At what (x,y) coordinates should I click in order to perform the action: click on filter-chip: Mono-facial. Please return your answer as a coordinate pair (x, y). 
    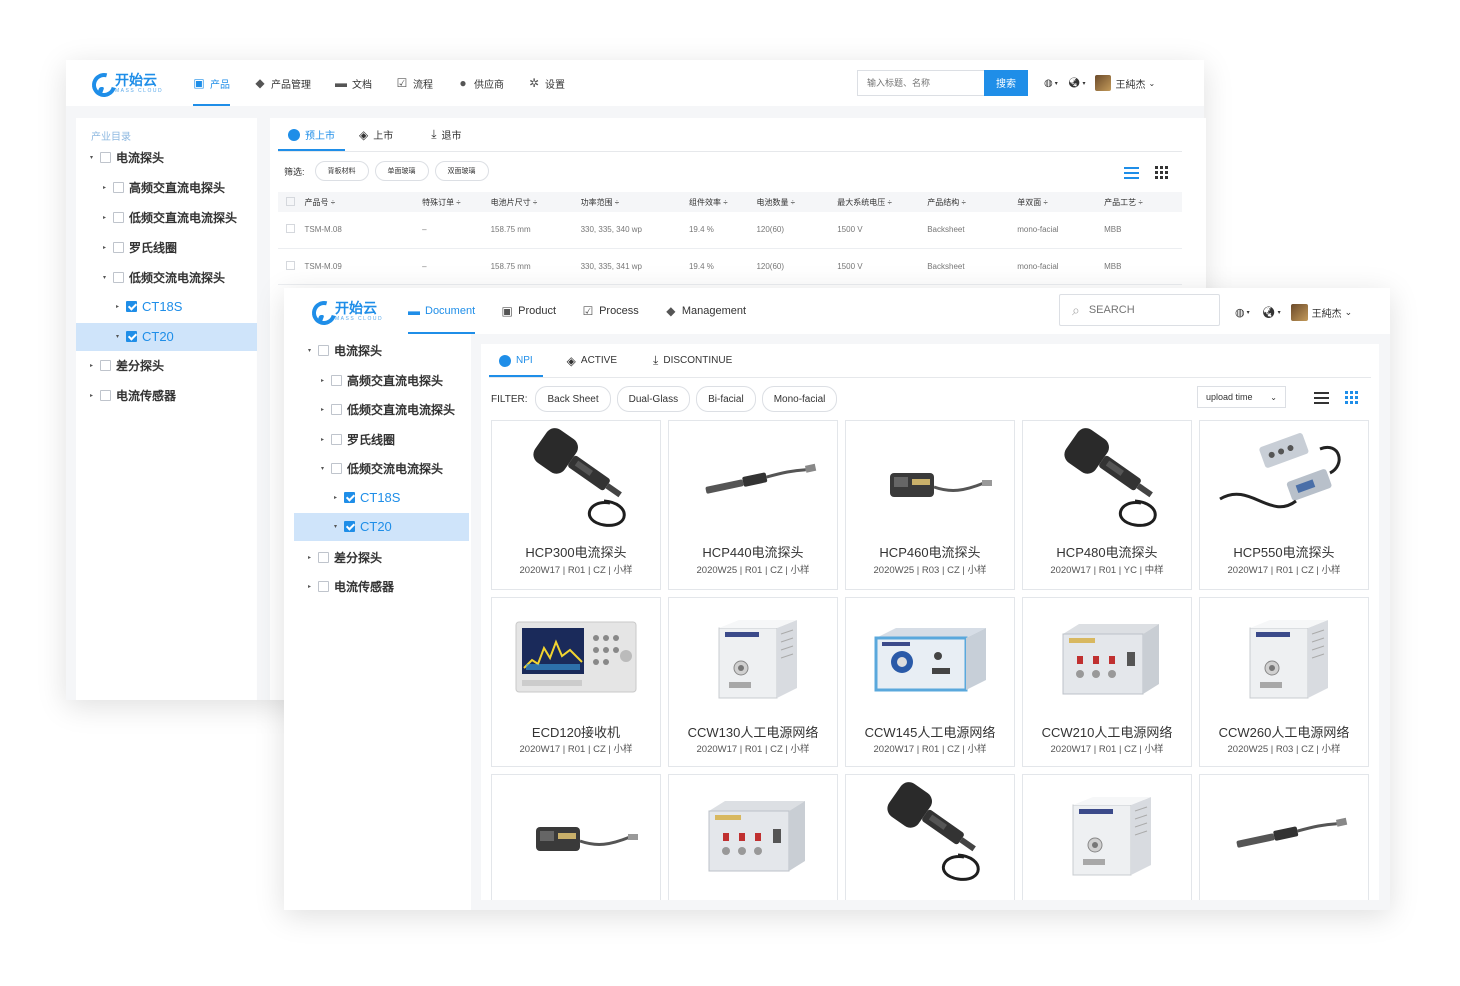
    Looking at the image, I should click on (799, 399).